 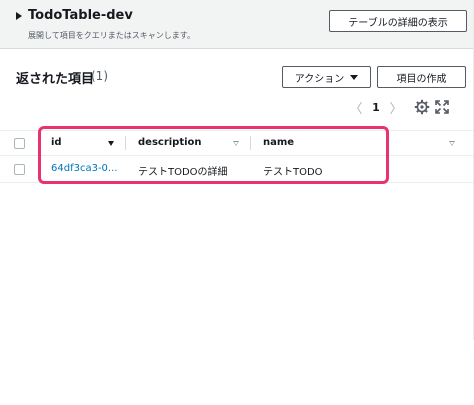 What do you see at coordinates (55, 79) in the screenshot?
I see `returned-items-title: 返された項目` at bounding box center [55, 79].